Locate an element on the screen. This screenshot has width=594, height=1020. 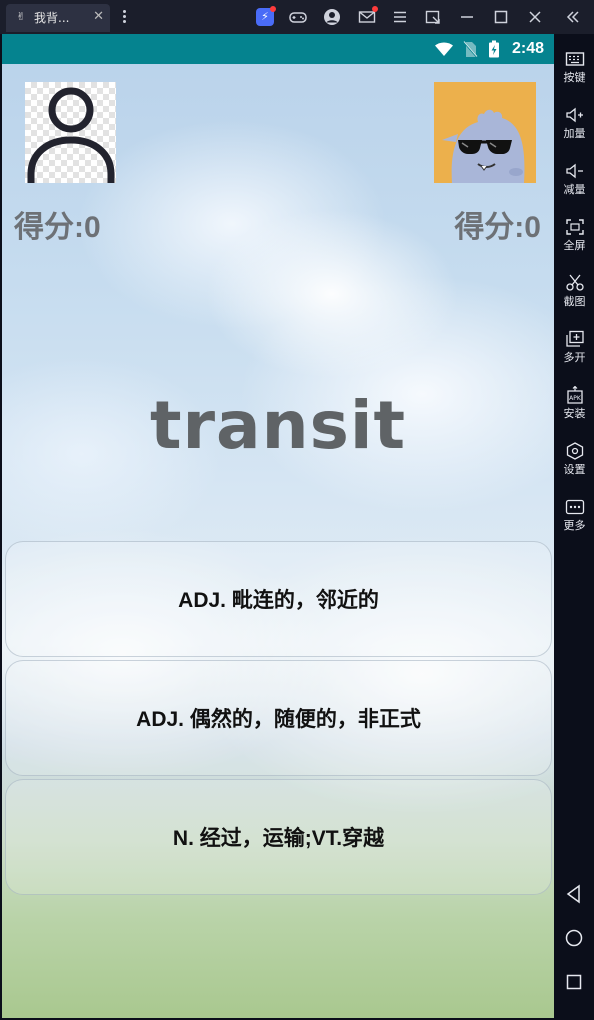
sidebar-item-settings: 设置 is located at coordinates (574, 462).